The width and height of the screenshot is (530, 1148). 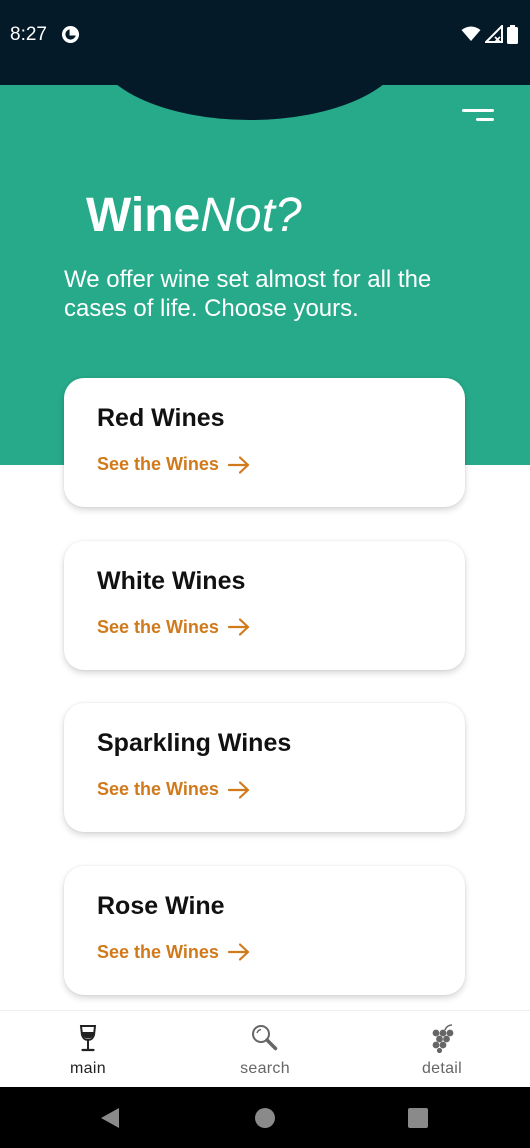 I want to click on category-card-white: White Wines See the Wines, so click(x=264, y=605).